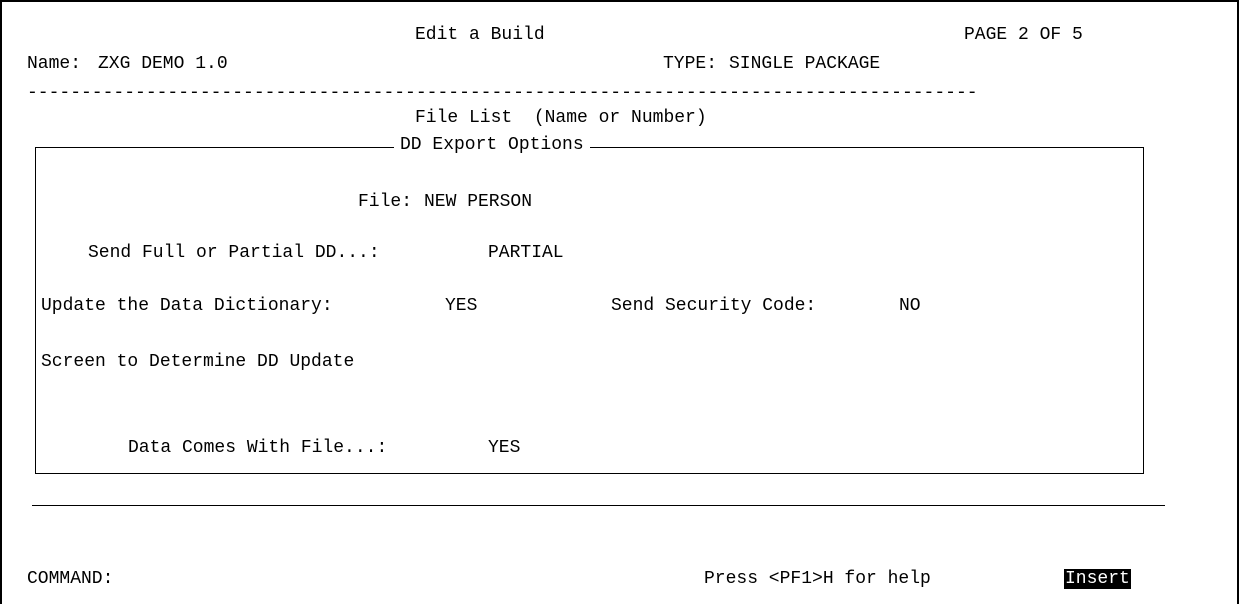  What do you see at coordinates (234, 253) in the screenshot?
I see `send-dd-label: Send Full or Partial DD...:` at bounding box center [234, 253].